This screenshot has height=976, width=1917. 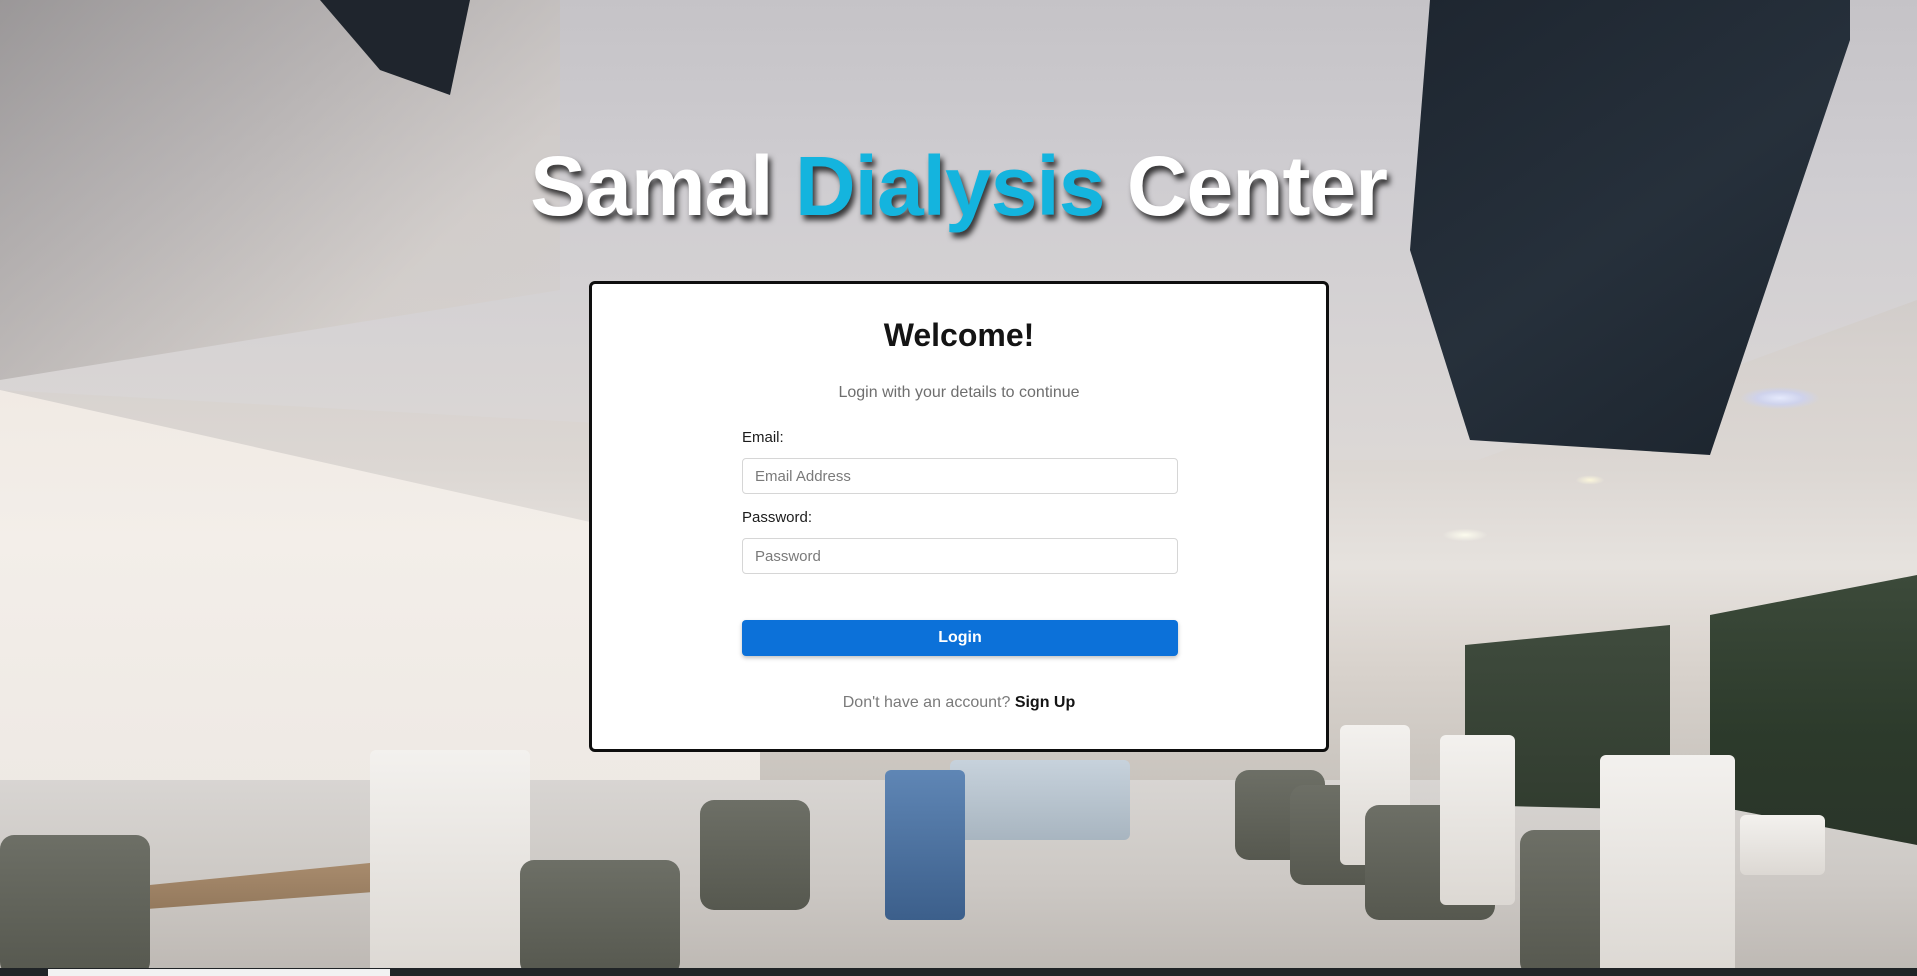 What do you see at coordinates (959, 392) in the screenshot?
I see `login-subtitle: Login with your details to continue` at bounding box center [959, 392].